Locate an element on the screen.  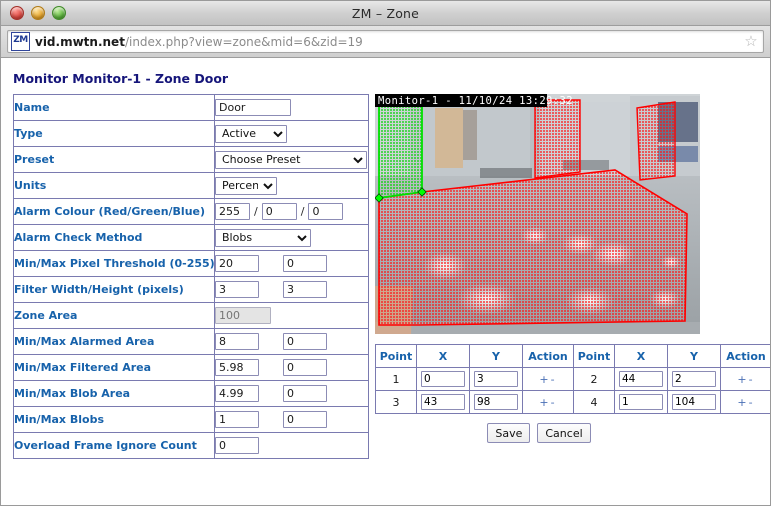
settings-row-zone-area: Zone Area is located at coordinates (191, 315).